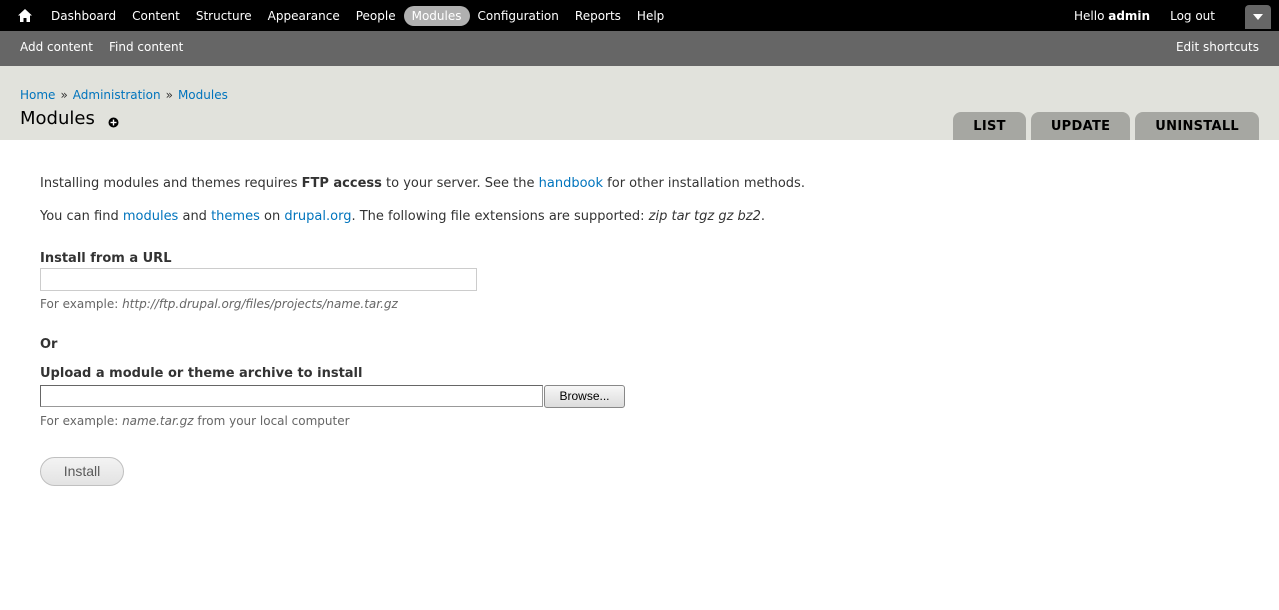  I want to click on primary-tabs: LIST UPDATE UNINSTALL, so click(1103, 126).